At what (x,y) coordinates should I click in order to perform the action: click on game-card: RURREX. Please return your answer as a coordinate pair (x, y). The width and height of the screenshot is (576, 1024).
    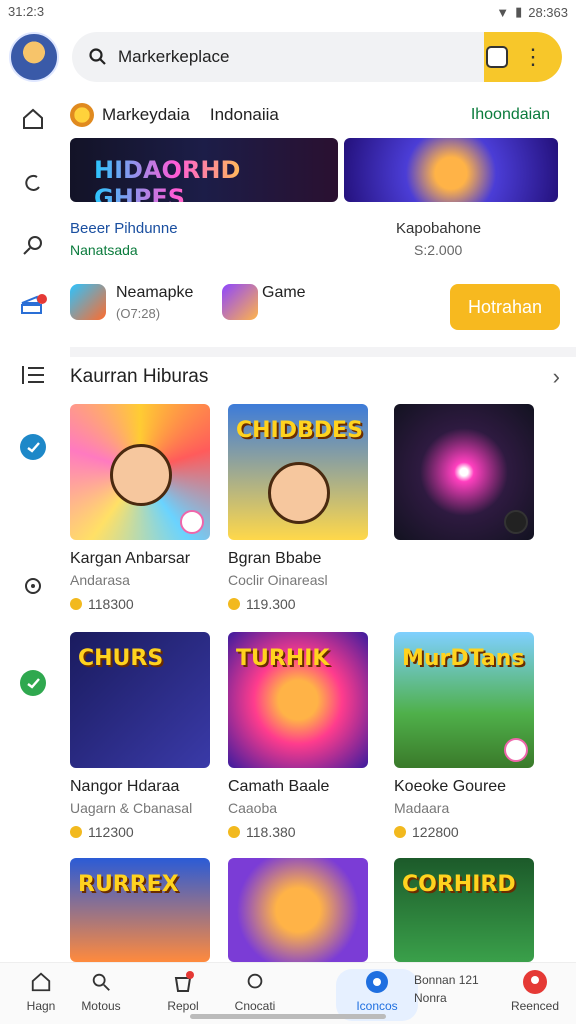
    Looking at the image, I should click on (140, 910).